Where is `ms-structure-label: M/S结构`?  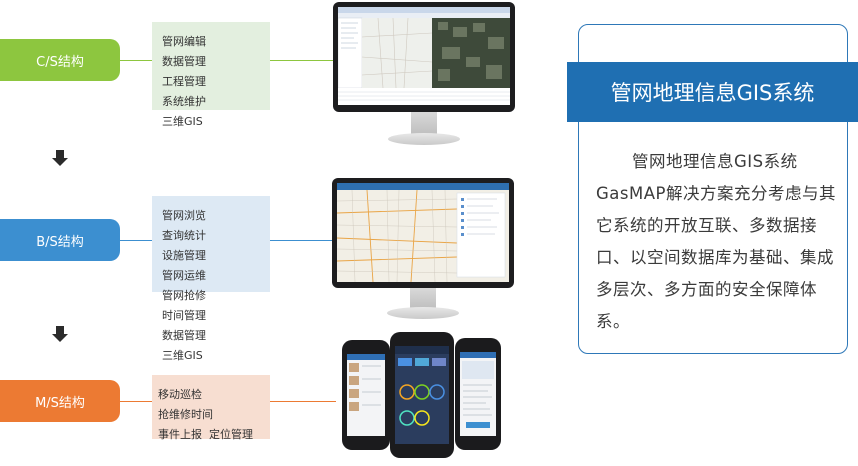
ms-structure-label: M/S结构 is located at coordinates (60, 403).